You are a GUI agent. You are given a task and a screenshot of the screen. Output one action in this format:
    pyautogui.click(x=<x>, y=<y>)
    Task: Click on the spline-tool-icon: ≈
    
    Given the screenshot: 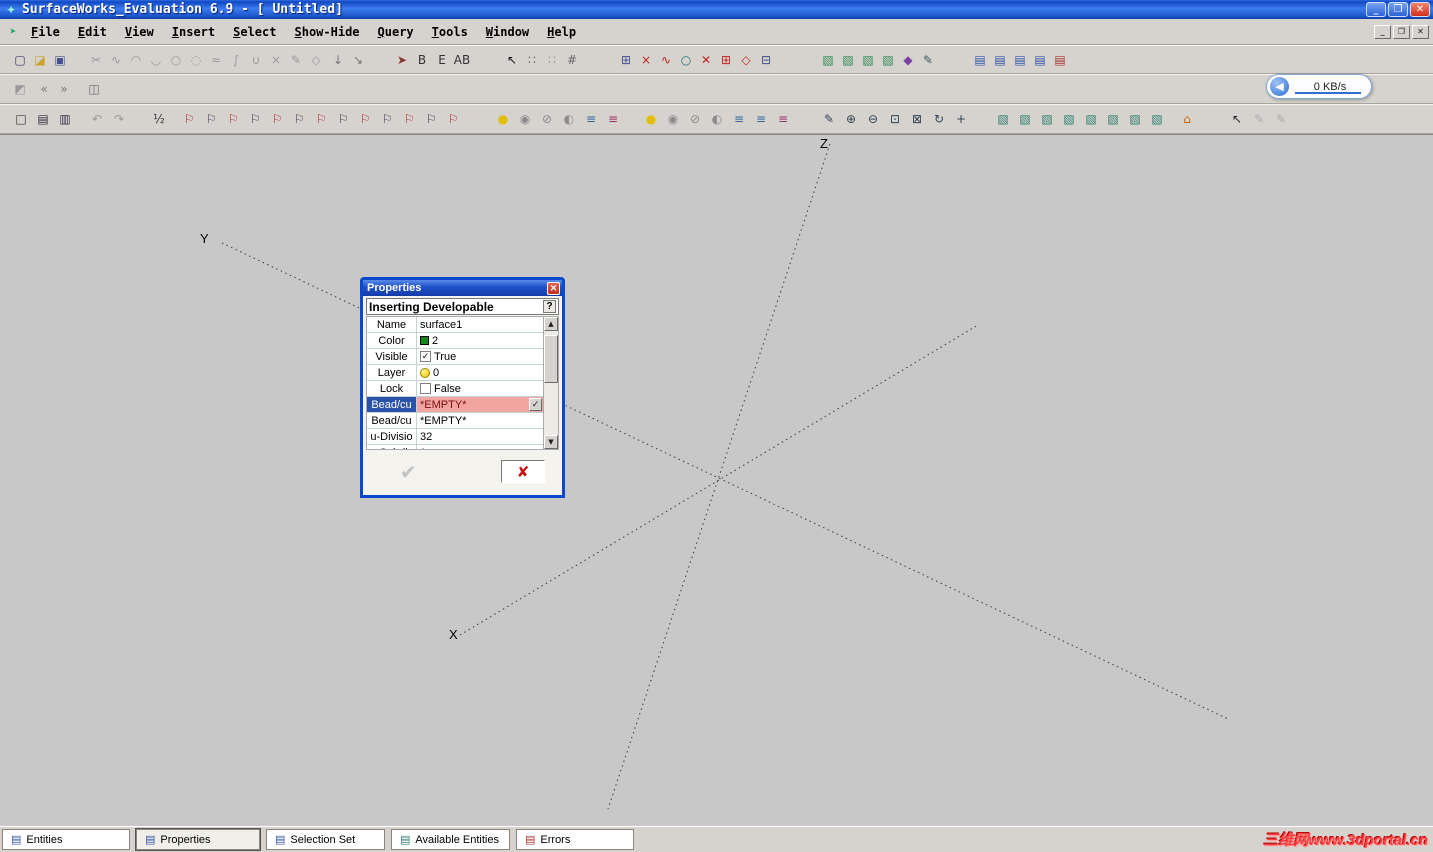 What is the action you would take?
    pyautogui.click(x=216, y=60)
    